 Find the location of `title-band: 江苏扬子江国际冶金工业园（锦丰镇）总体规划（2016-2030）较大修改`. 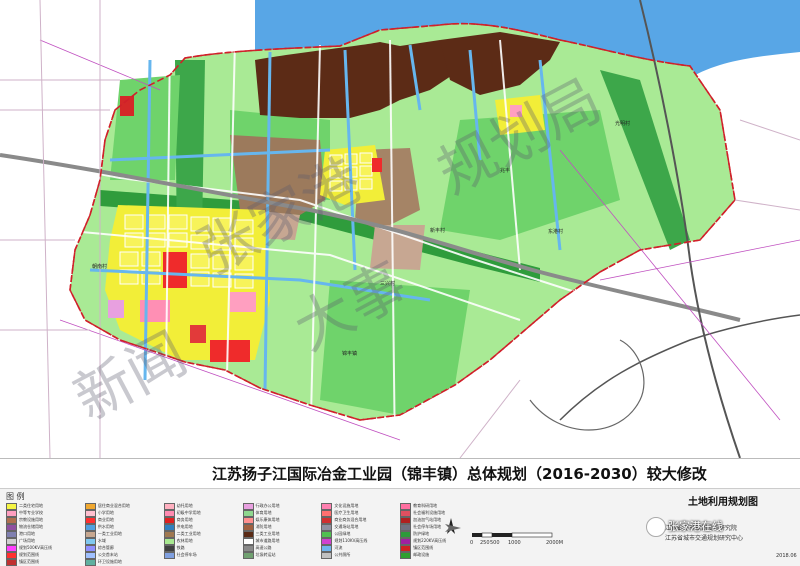

title-band: 江苏扬子江国际冶金工业园（锦丰镇）总体规划（2016-2030）较大修改 is located at coordinates (400, 473).